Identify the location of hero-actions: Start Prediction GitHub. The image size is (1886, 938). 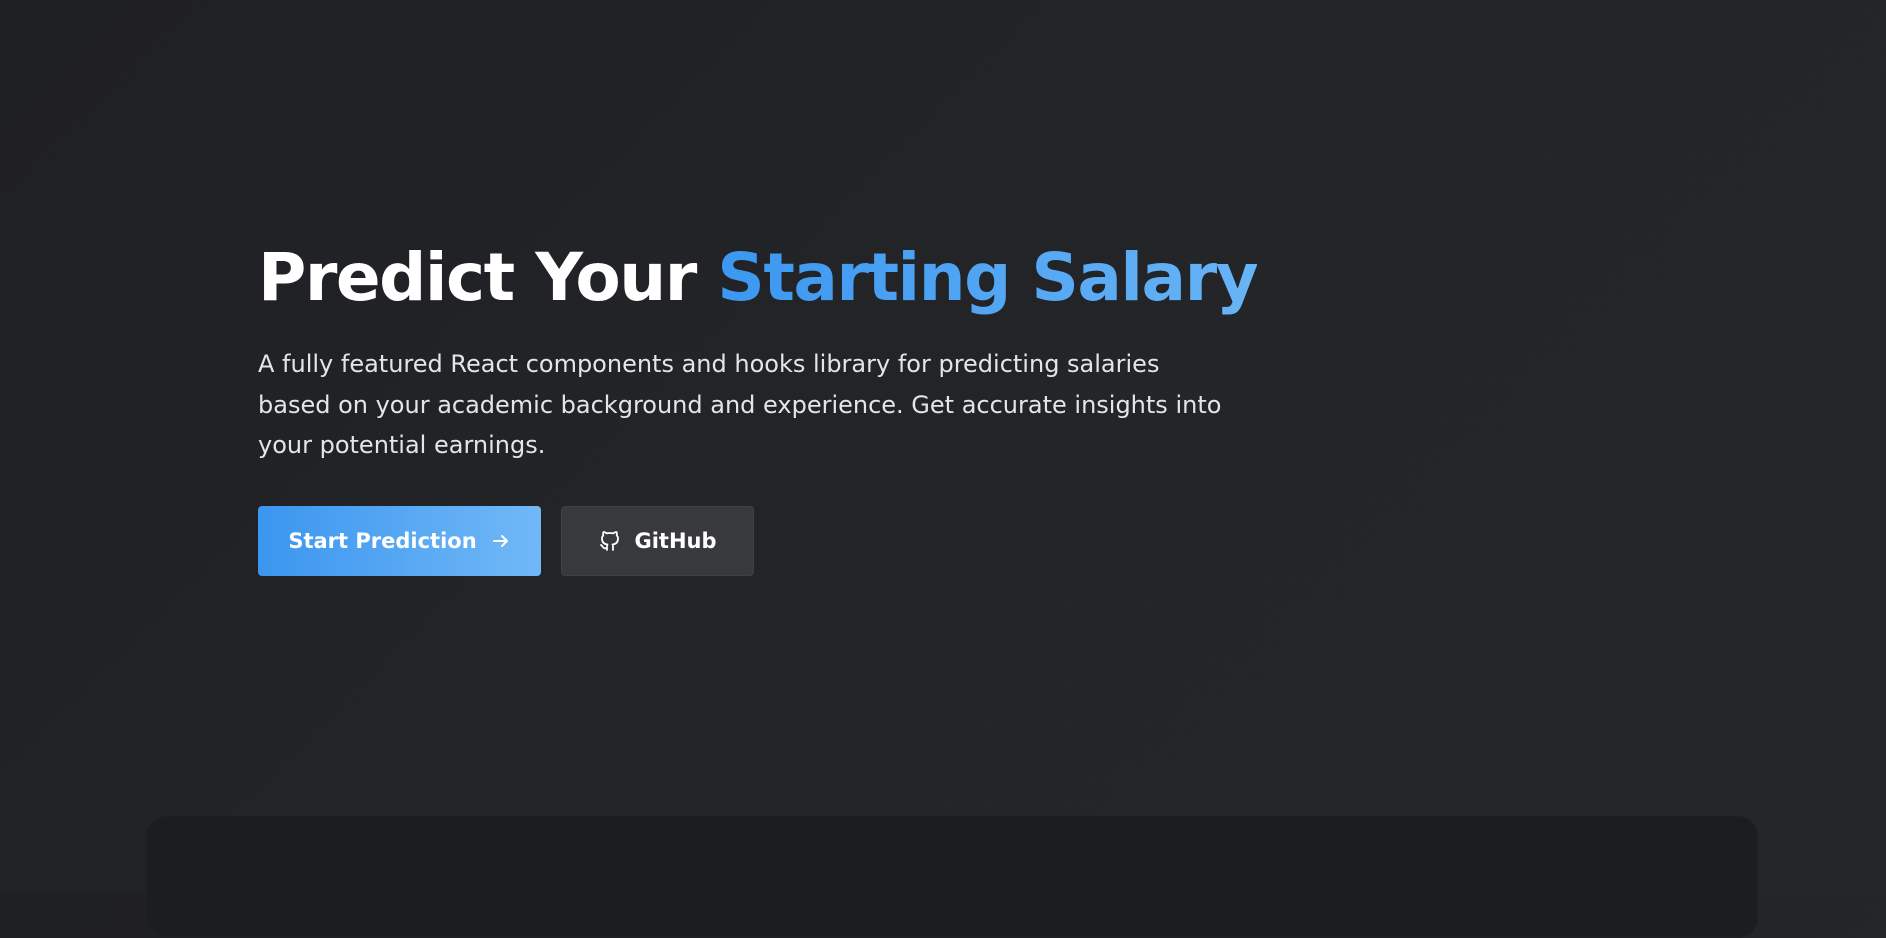
(506, 541).